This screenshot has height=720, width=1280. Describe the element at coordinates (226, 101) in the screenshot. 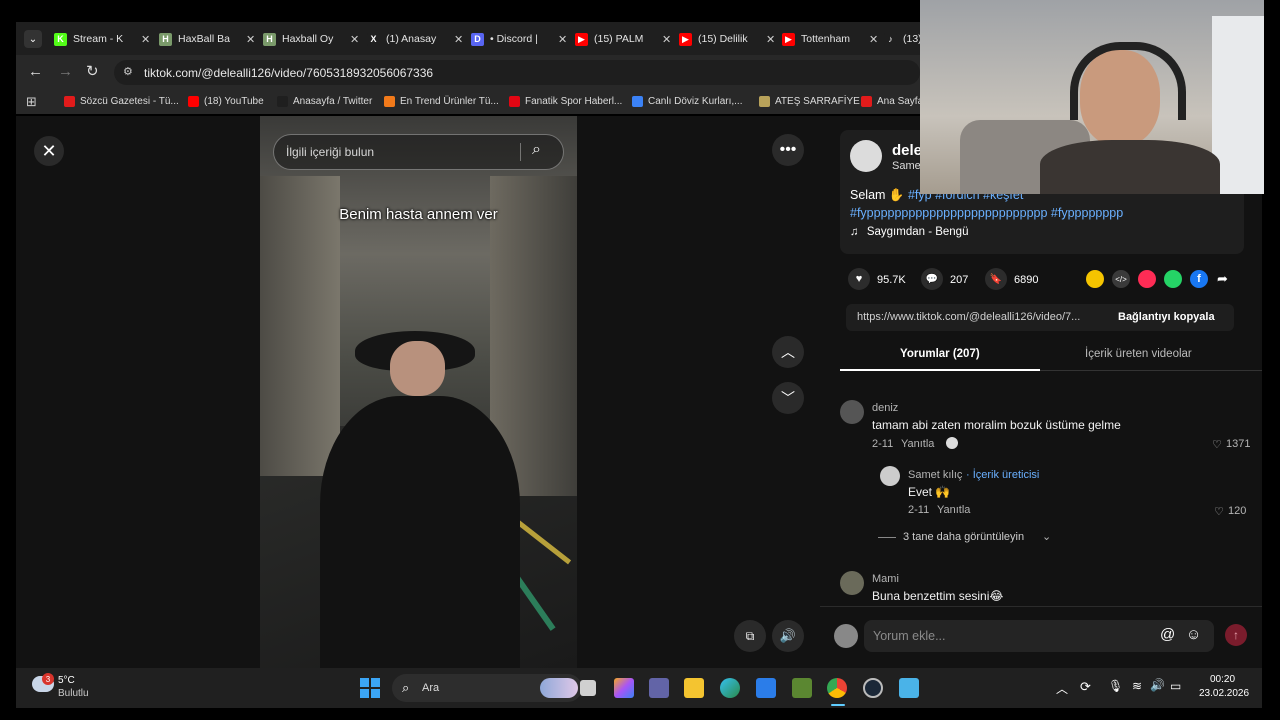

I see `bookmark-item: (18) YouTube` at that location.